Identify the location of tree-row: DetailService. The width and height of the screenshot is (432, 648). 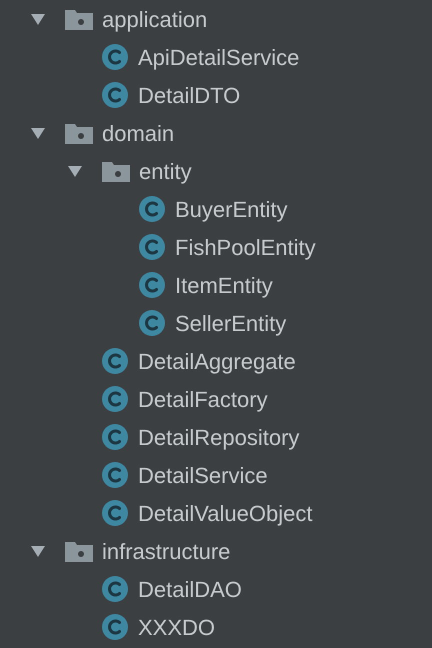
(249, 475).